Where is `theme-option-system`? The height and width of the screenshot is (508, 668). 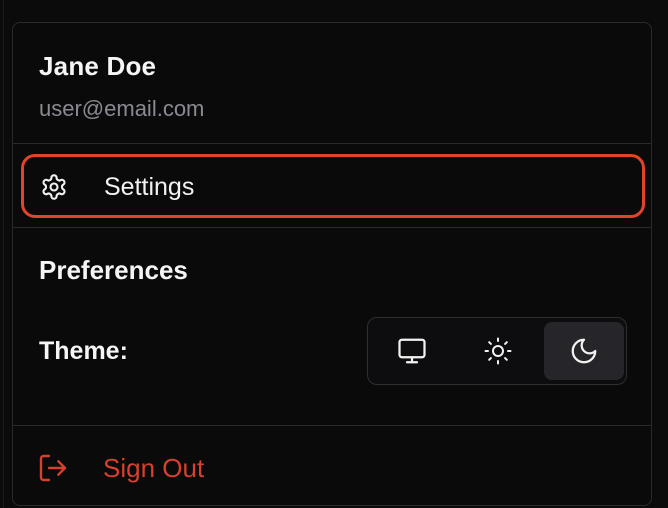 theme-option-system is located at coordinates (412, 351).